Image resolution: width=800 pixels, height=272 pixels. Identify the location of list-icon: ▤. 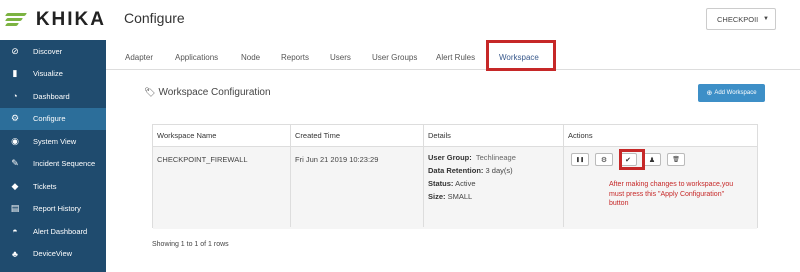
(15, 208).